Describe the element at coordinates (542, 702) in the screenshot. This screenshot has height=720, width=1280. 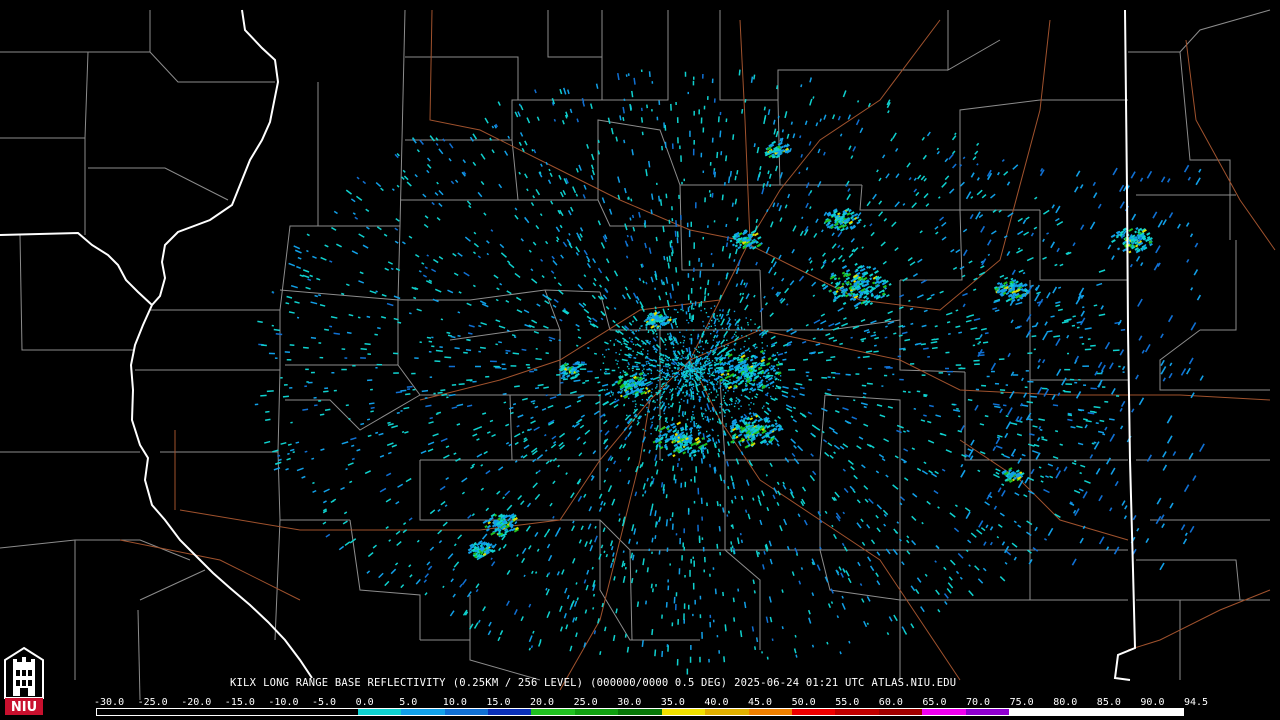
I see `colorbar-tick-label: 20.0` at that location.